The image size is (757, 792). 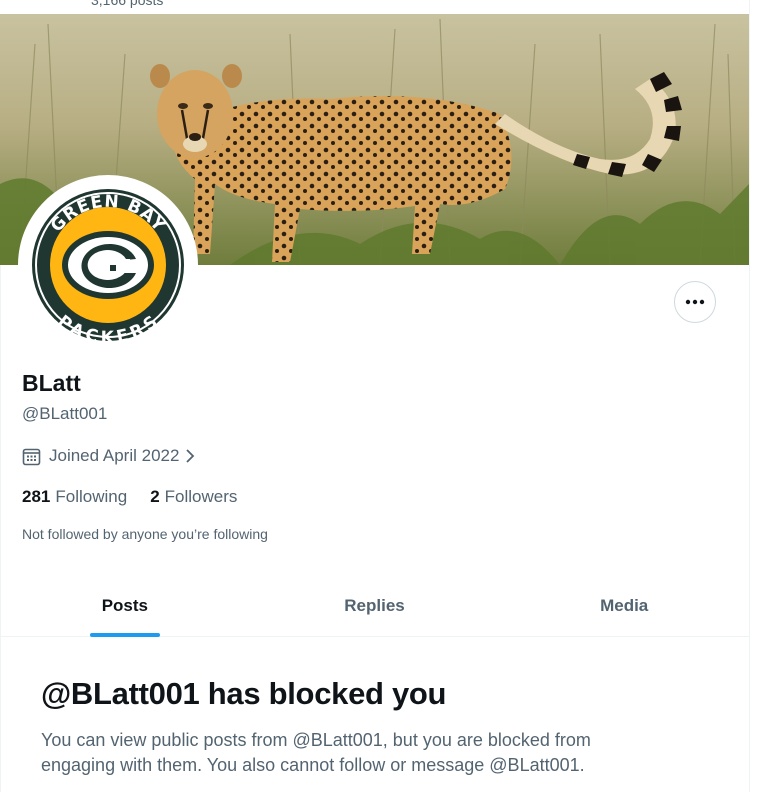 I want to click on joined-text: Joined April 2022, so click(x=114, y=455).